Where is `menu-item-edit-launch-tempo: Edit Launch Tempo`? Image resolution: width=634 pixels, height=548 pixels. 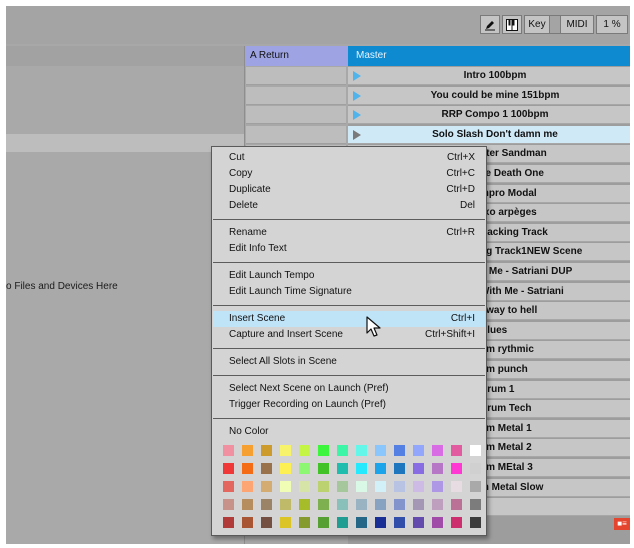
menu-item-edit-launch-tempo: Edit Launch Tempo is located at coordinates (349, 276).